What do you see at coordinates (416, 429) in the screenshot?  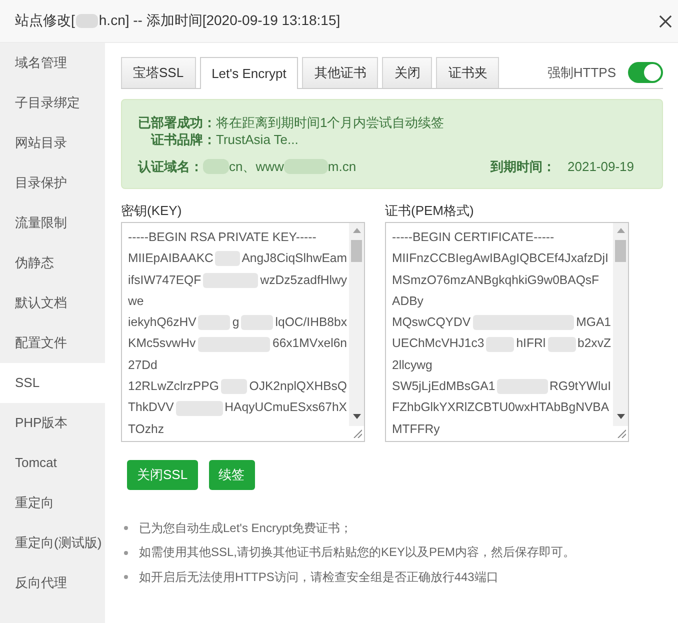 I see `certificate-text: MTFFRy` at bounding box center [416, 429].